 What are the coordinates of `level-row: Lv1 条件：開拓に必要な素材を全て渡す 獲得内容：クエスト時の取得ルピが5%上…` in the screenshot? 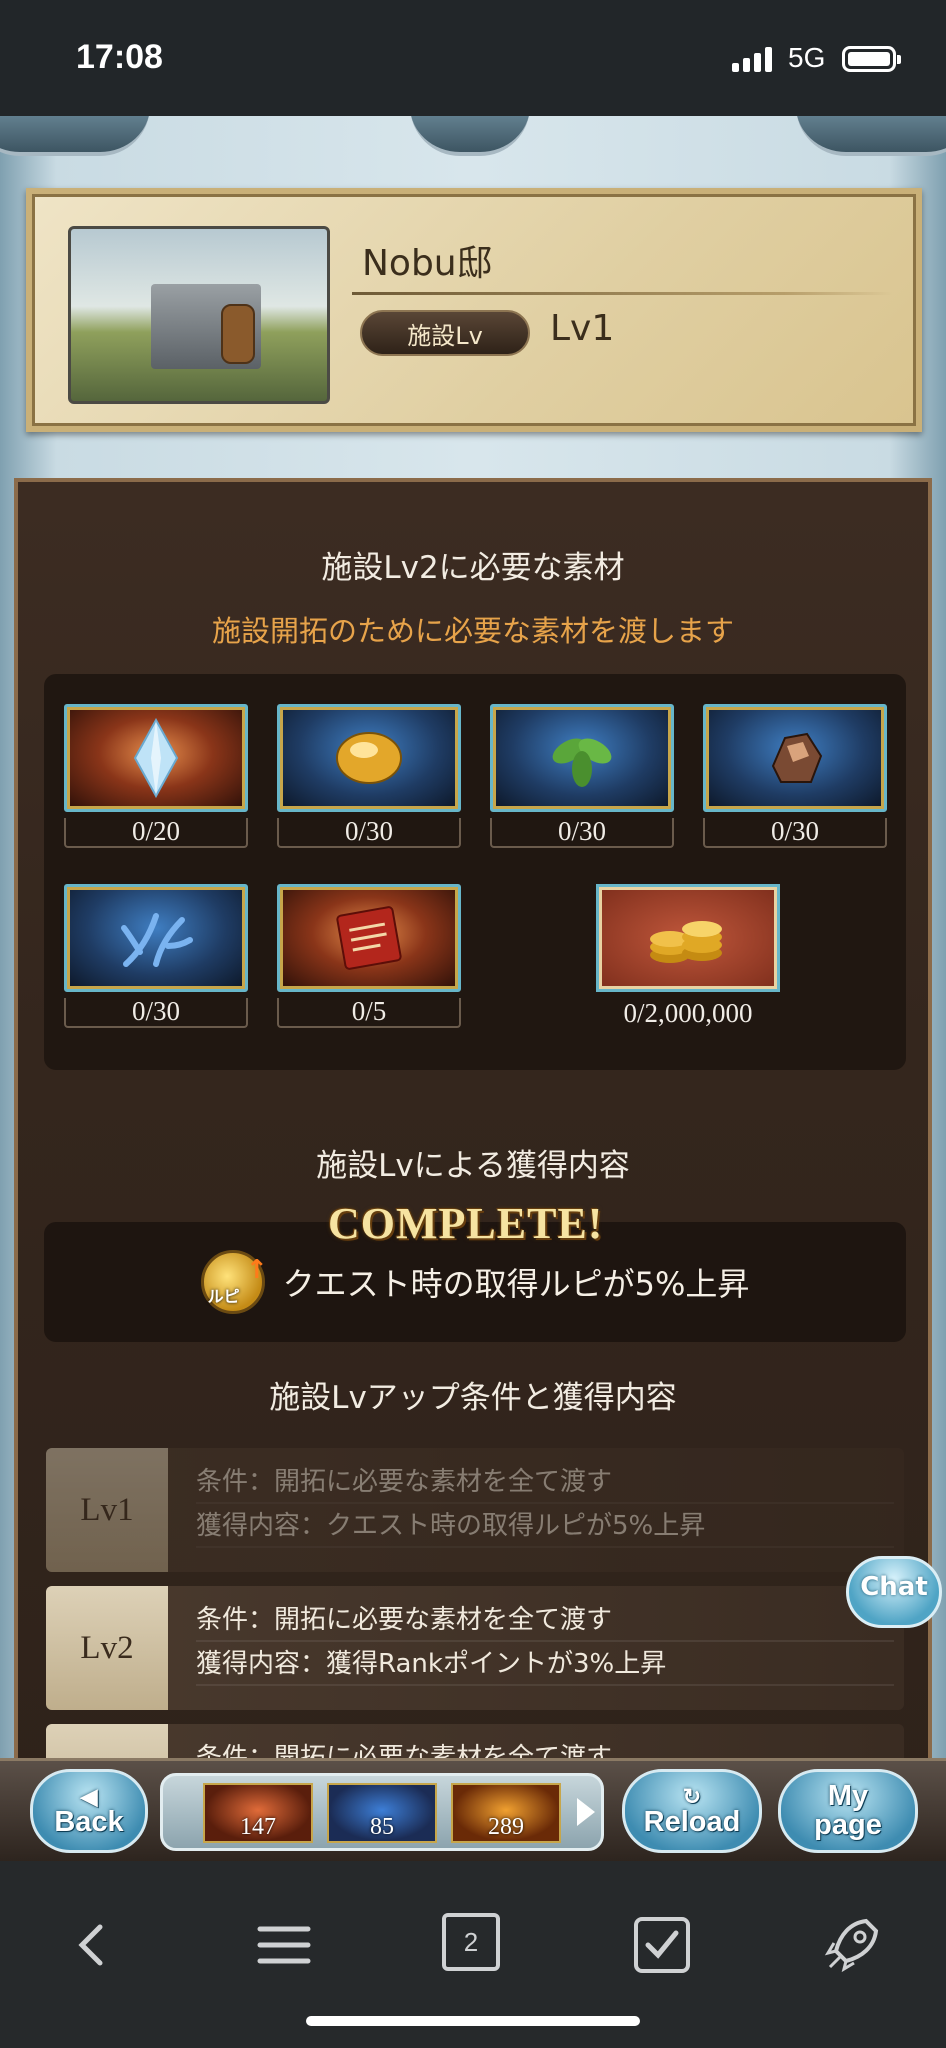 It's located at (475, 1510).